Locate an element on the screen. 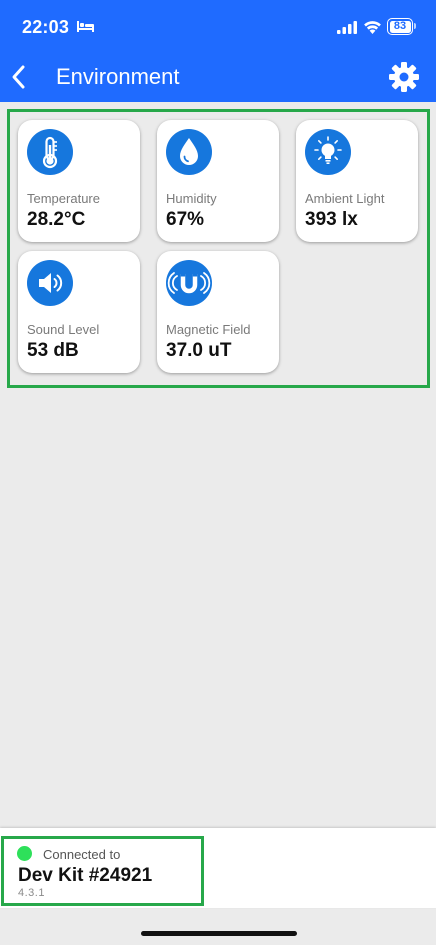 The image size is (436, 945). sensor-value: 67% is located at coordinates (185, 219).